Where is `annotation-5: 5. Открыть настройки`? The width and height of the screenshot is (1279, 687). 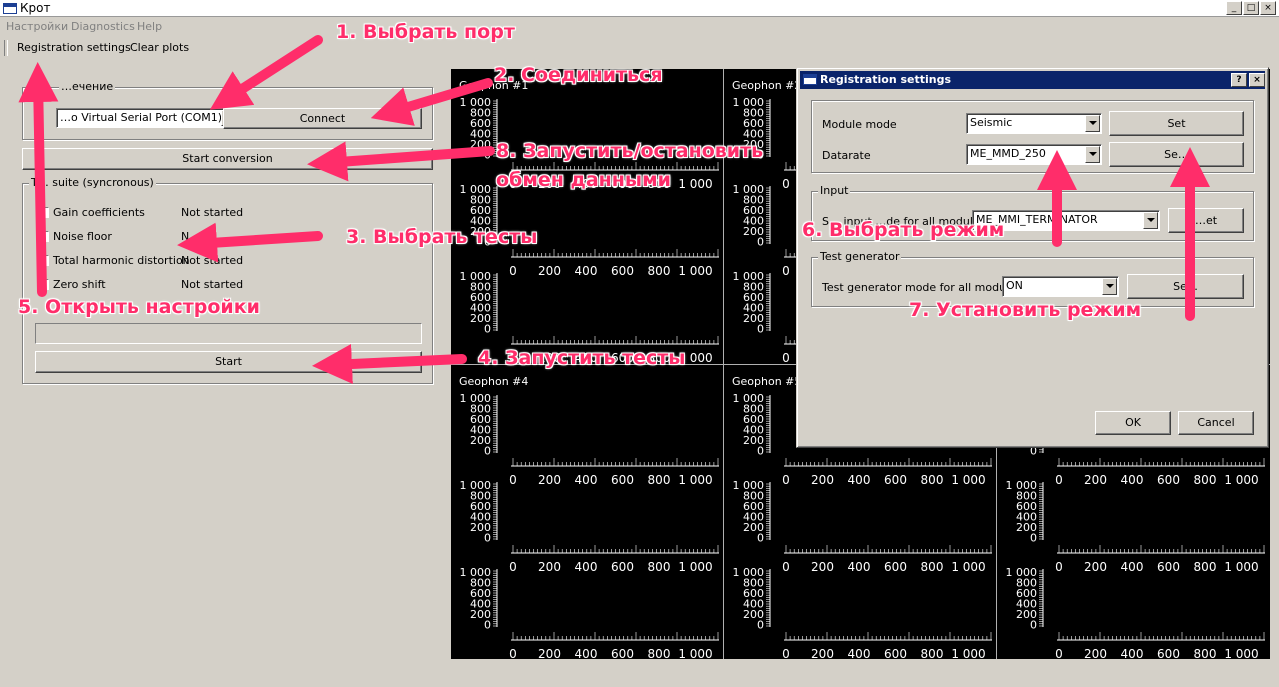
annotation-5: 5. Открыть настройки is located at coordinates (139, 307).